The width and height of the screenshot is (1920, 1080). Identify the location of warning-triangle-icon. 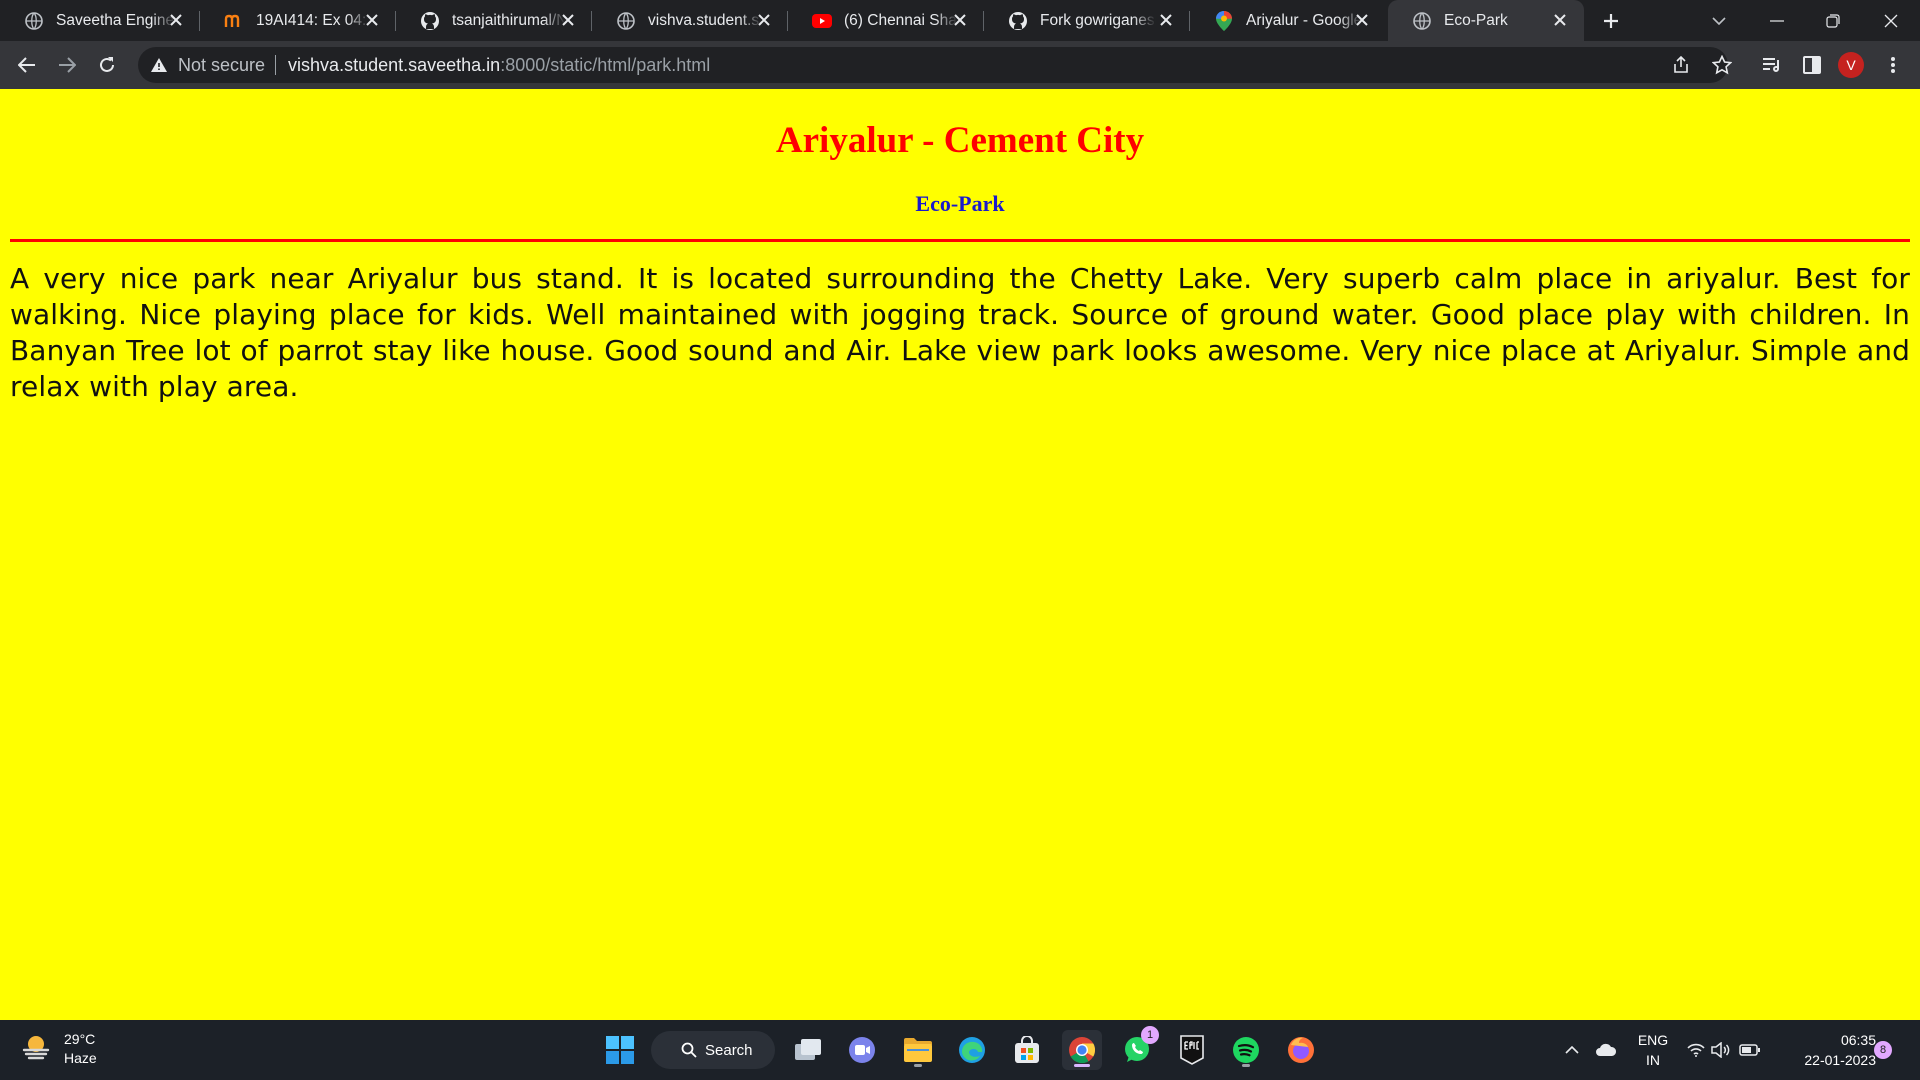
(159, 65).